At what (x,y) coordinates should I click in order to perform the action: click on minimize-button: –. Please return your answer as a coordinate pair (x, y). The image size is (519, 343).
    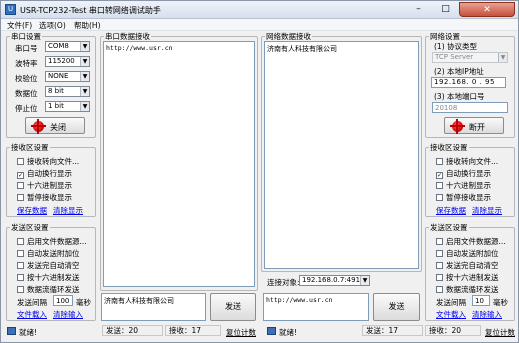
    Looking at the image, I should click on (418, 9).